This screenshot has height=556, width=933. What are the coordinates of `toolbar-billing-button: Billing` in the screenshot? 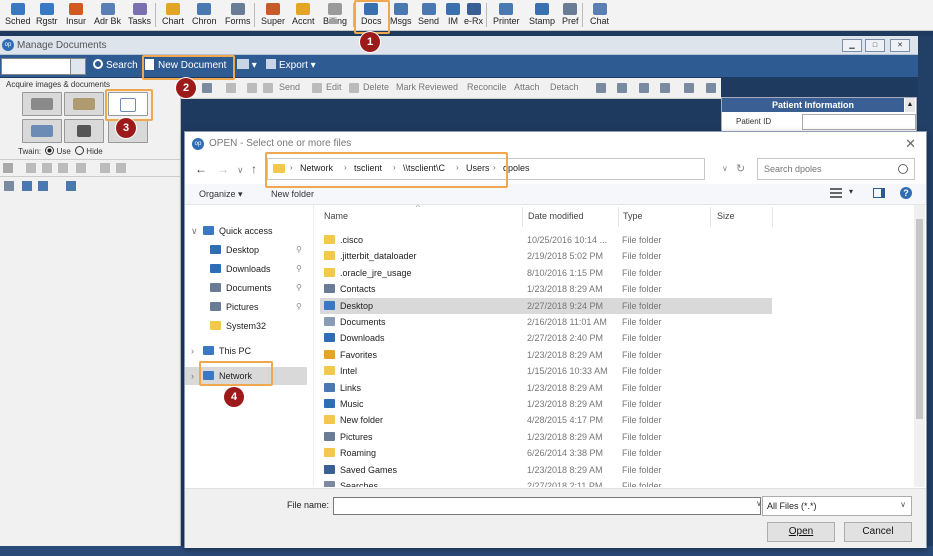 It's located at (335, 15).